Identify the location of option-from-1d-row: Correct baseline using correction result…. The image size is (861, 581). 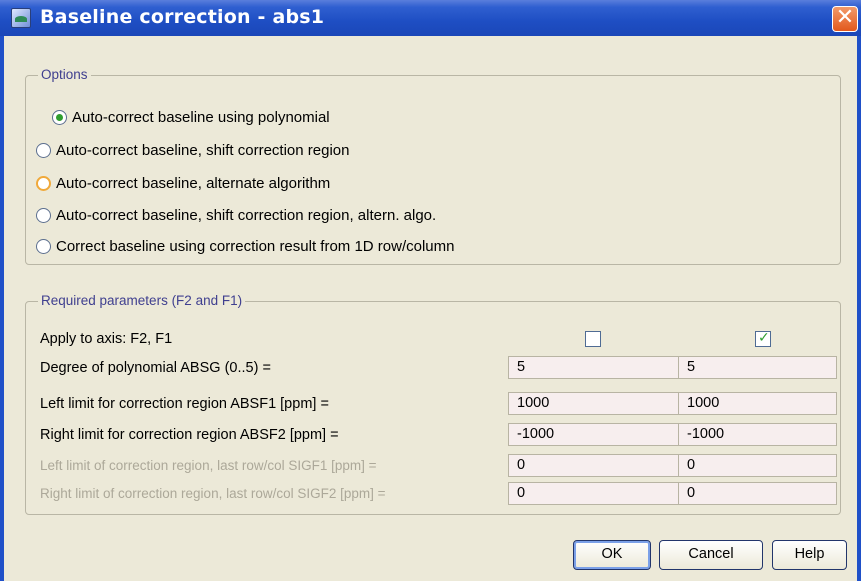
(245, 246).